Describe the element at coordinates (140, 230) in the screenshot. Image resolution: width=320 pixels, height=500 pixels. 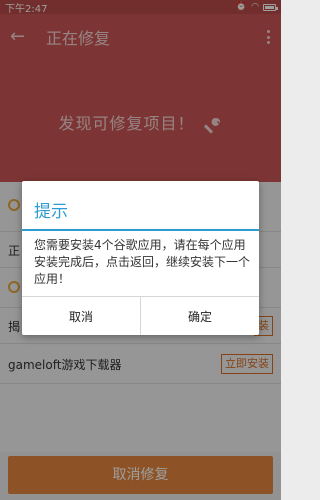
I see `dialog-divider` at that location.